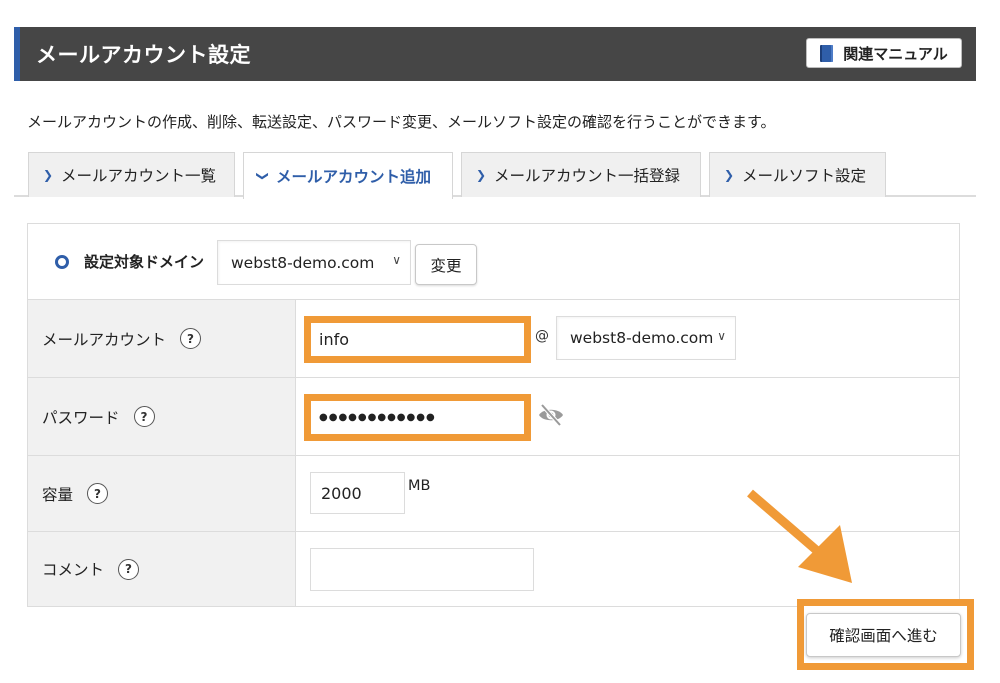 This screenshot has width=1000, height=683. I want to click on tab-account-list: ❯ メールアカウント一覧, so click(131, 174).